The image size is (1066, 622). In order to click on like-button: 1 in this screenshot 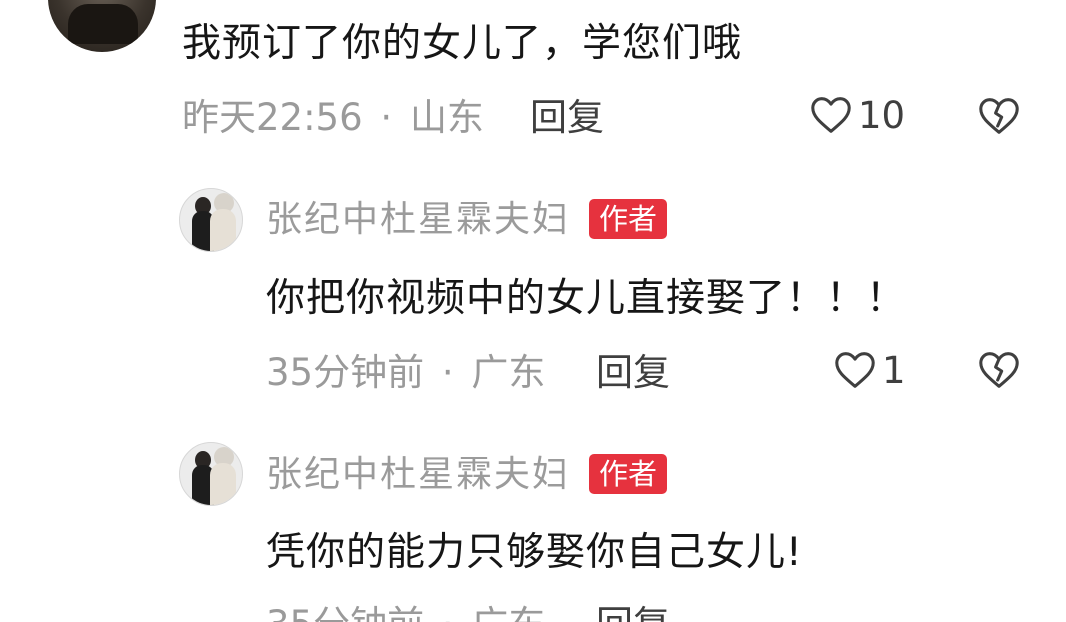, I will do `click(869, 370)`.